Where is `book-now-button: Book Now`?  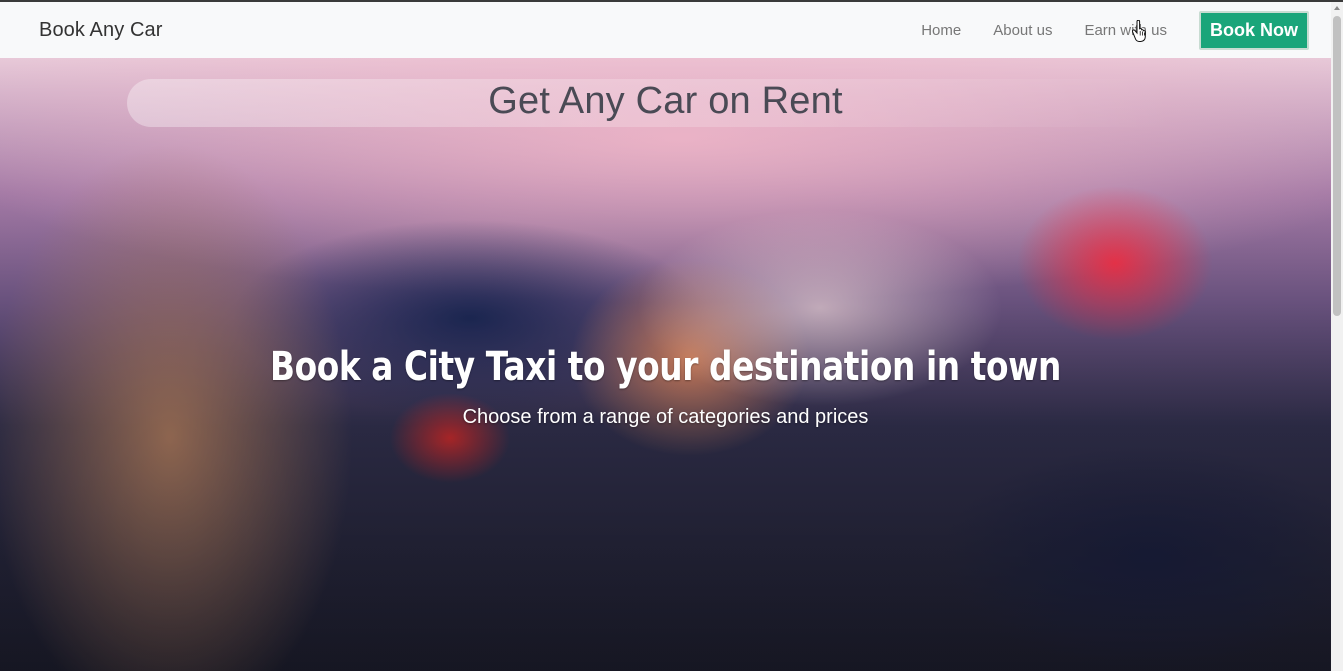
book-now-button: Book Now is located at coordinates (1254, 30).